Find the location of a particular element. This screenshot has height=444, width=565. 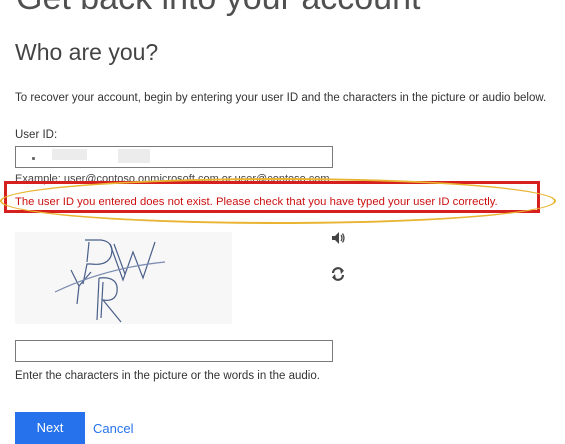

captcha-image is located at coordinates (123, 278).